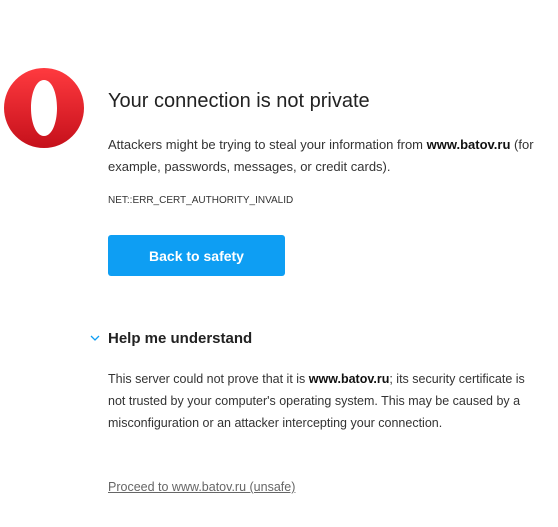 This screenshot has width=558, height=527. What do you see at coordinates (239, 101) in the screenshot?
I see `page-title: Your connection is not private` at bounding box center [239, 101].